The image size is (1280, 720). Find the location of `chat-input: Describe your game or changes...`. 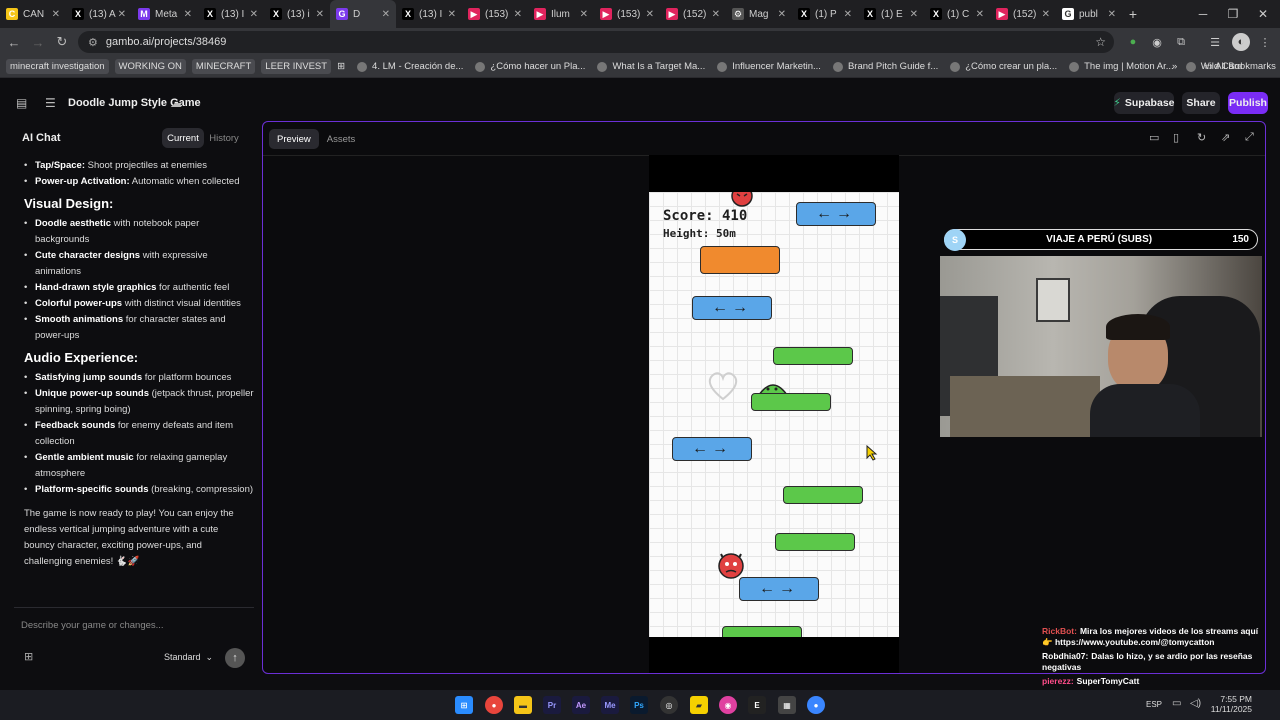

chat-input: Describe your game or changes... is located at coordinates (92, 625).